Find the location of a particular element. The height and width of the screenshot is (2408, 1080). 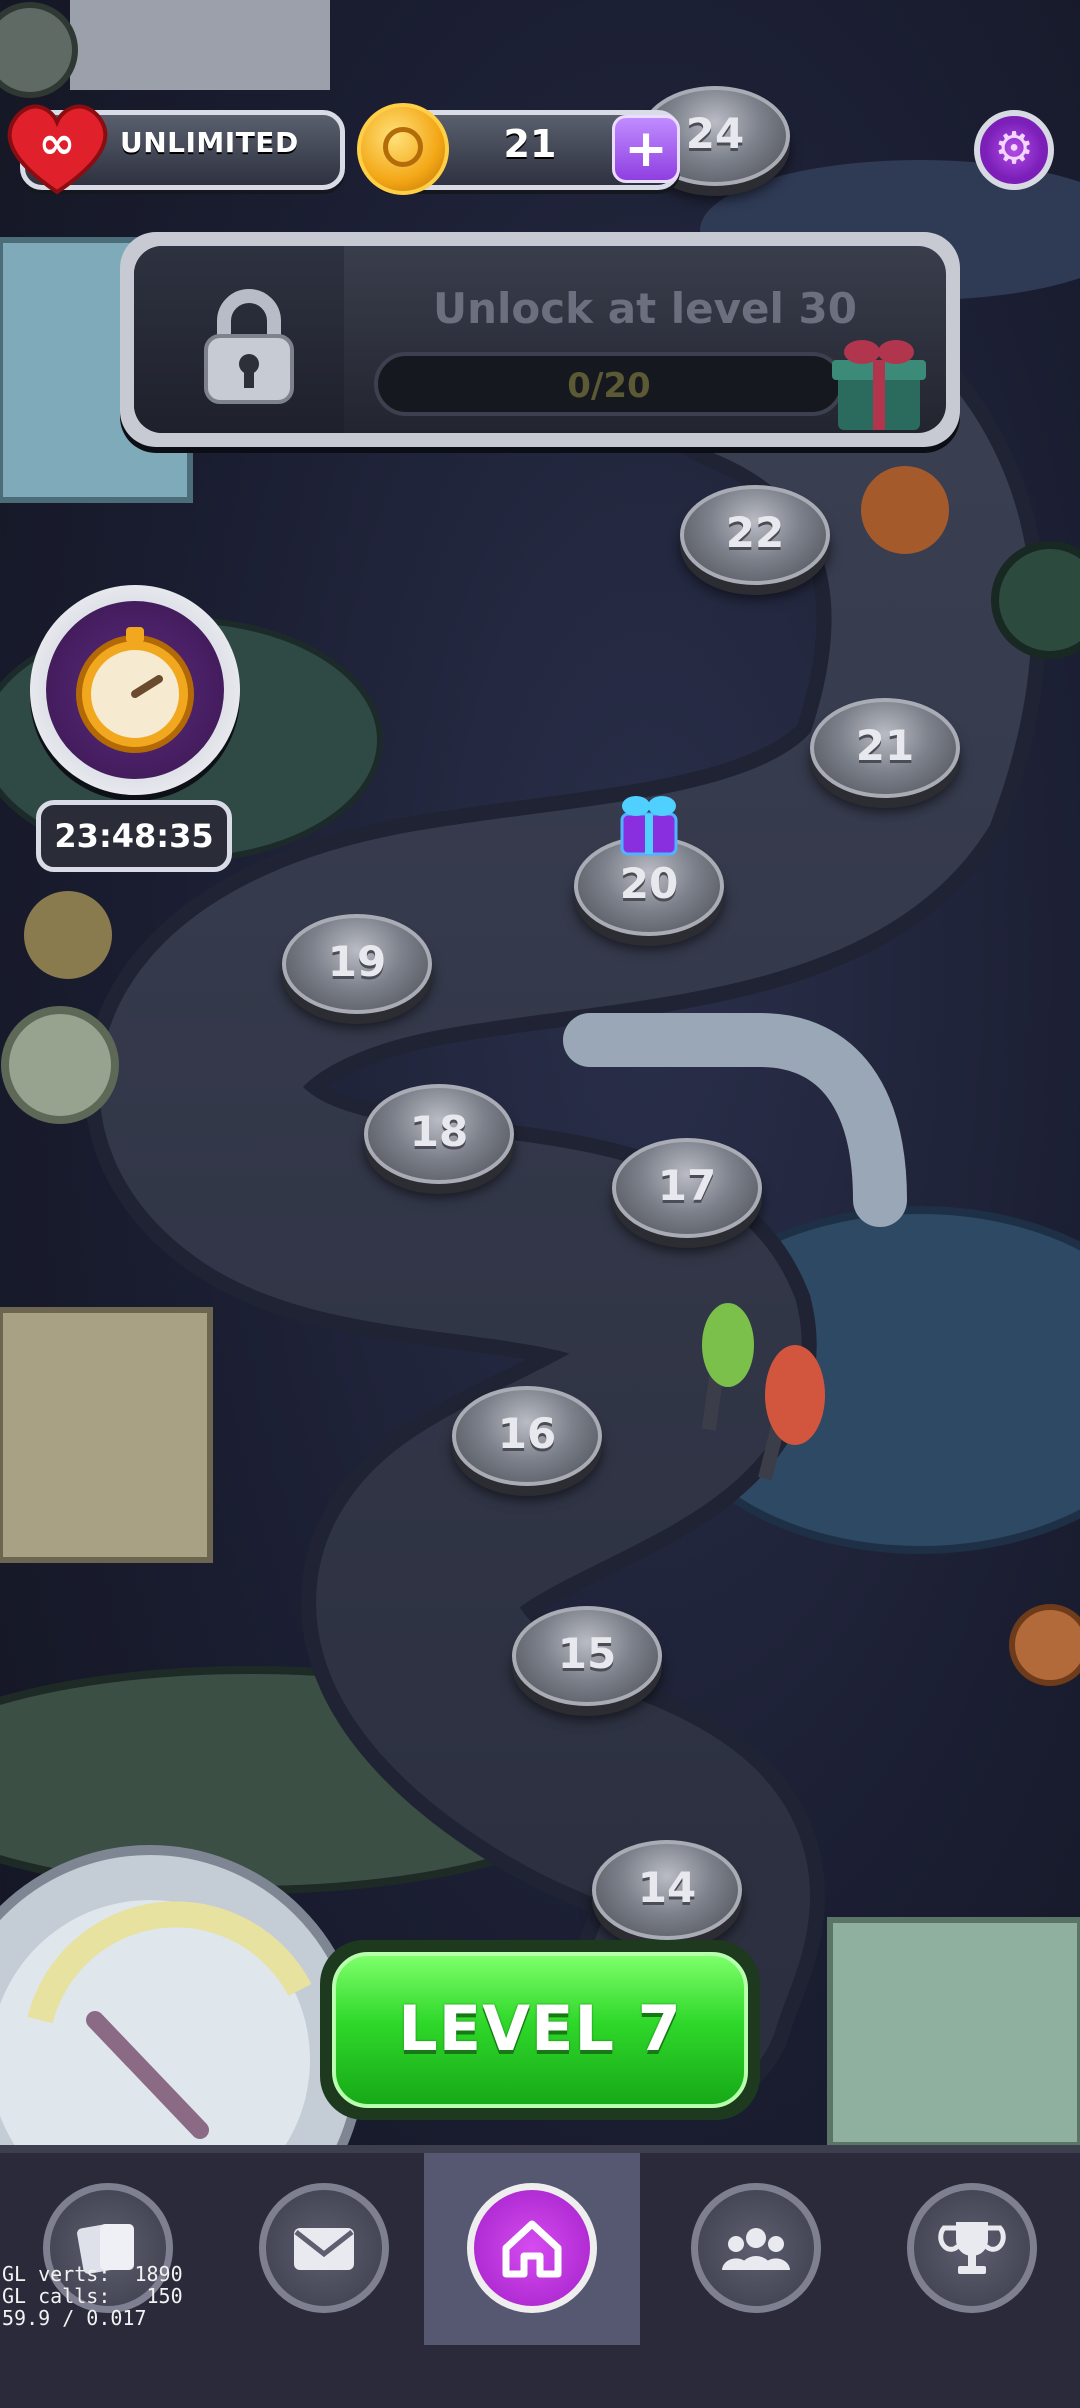

debug-line: GL verts: 1890 is located at coordinates (92, 2274).